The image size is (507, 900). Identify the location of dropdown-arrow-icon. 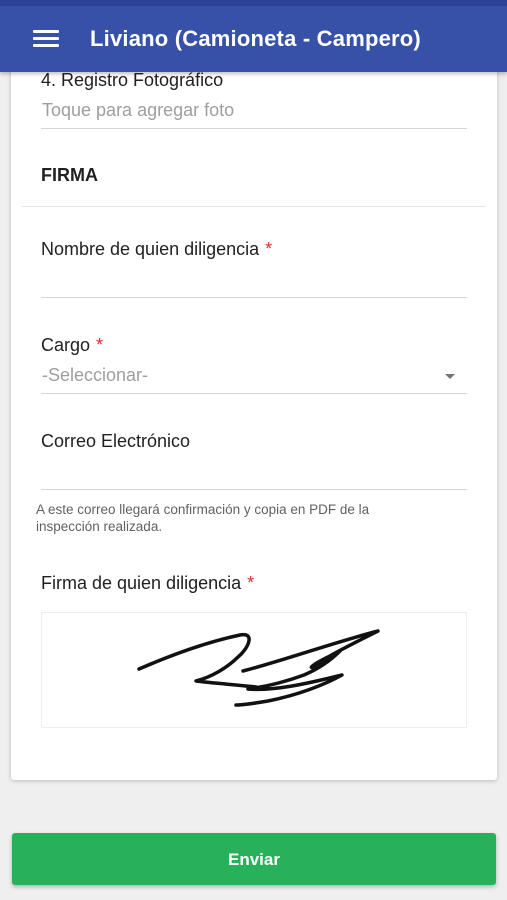
(450, 376).